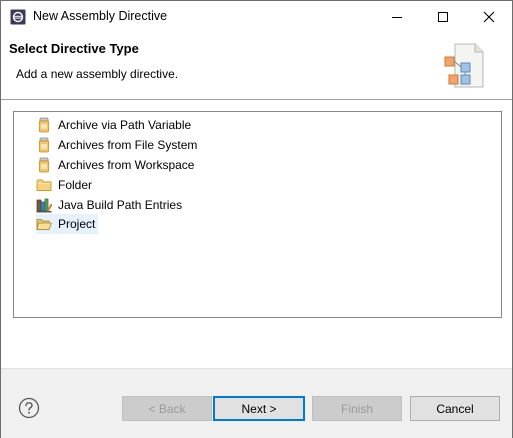 The image size is (513, 438). I want to click on tree-item-label: Project, so click(77, 224).